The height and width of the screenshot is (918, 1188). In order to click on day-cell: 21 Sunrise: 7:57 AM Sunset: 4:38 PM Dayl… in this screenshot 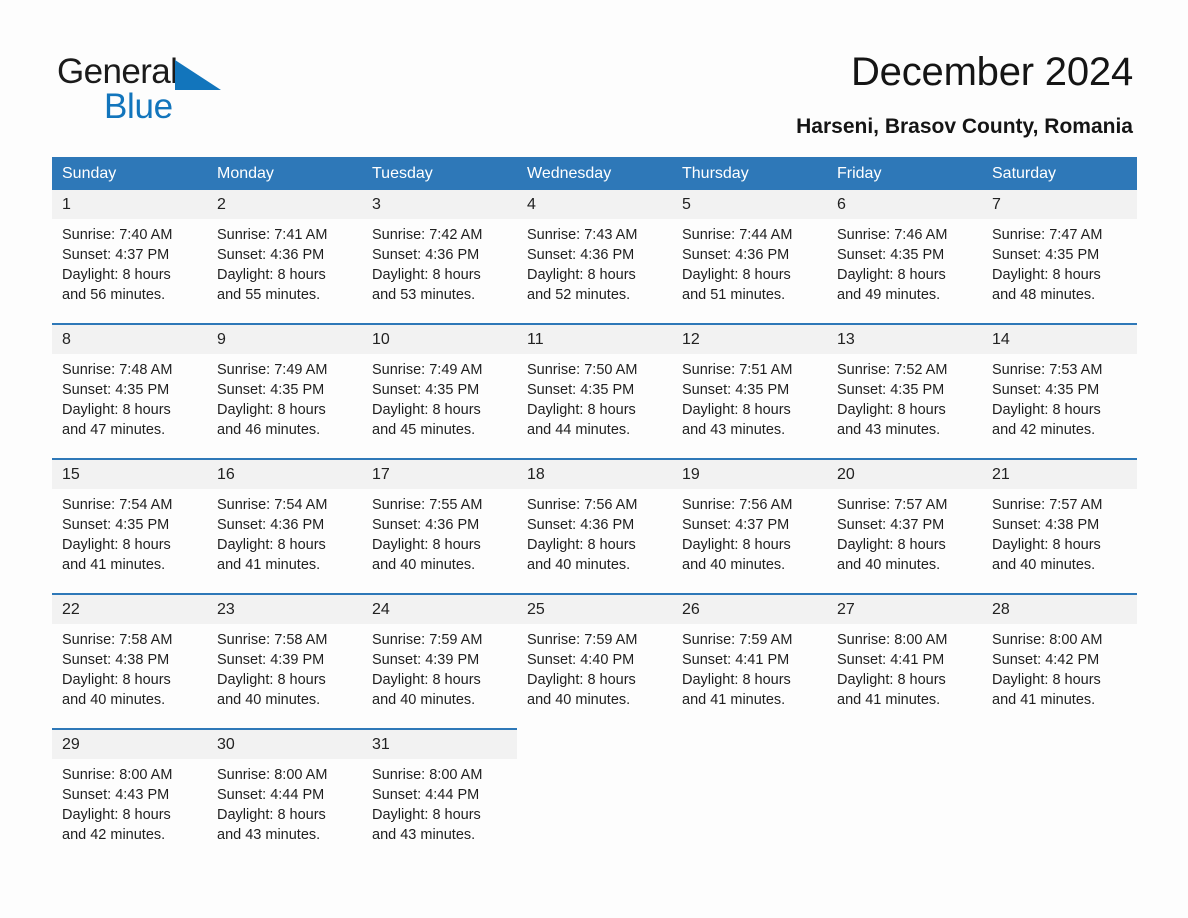, I will do `click(1059, 526)`.